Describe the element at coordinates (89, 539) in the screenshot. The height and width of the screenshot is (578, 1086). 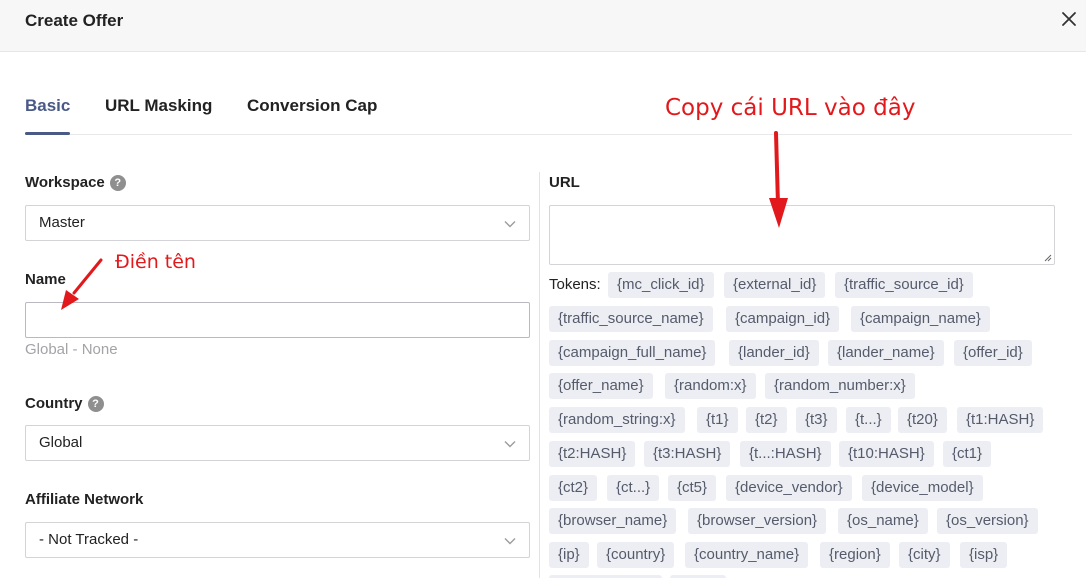
I see `affiliate-network-value: - Not Tracked -` at that location.